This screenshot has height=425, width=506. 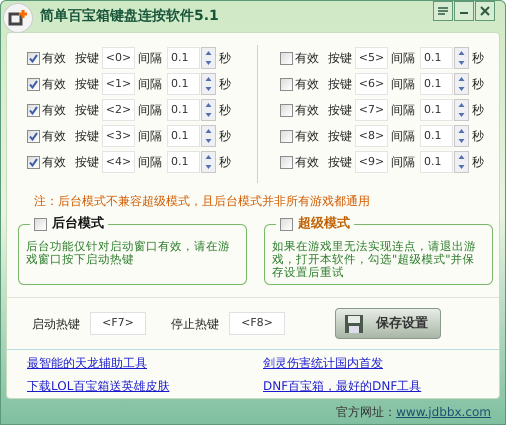 I want to click on key-field: <3>, so click(x=118, y=136).